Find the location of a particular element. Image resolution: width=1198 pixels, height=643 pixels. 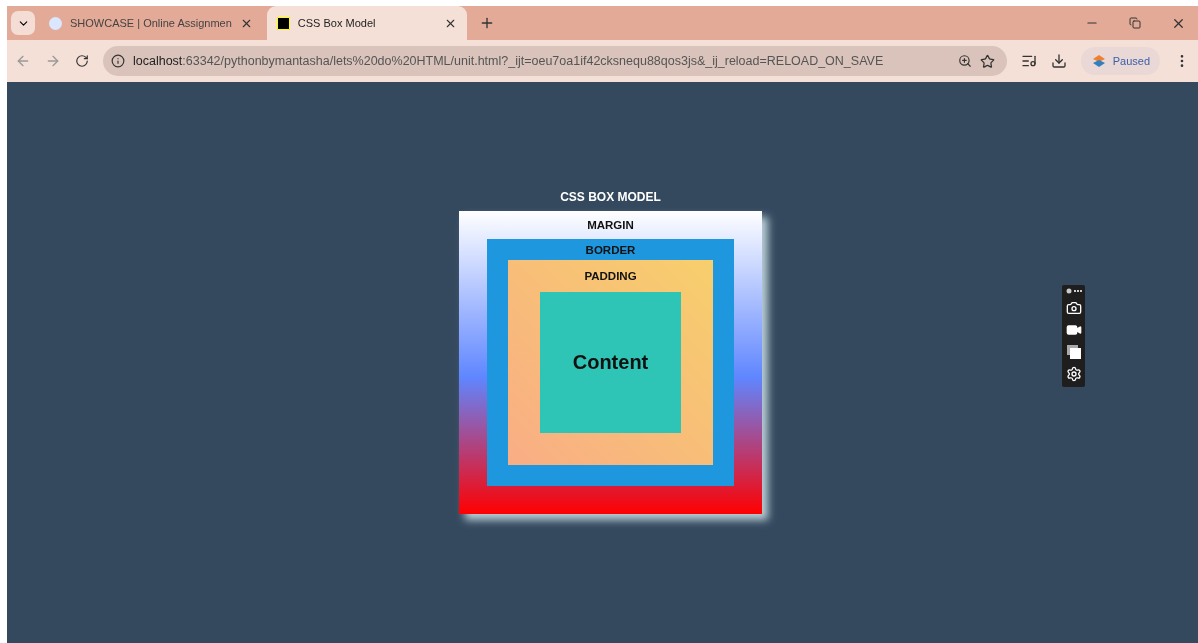

reload-icon is located at coordinates (82, 61).